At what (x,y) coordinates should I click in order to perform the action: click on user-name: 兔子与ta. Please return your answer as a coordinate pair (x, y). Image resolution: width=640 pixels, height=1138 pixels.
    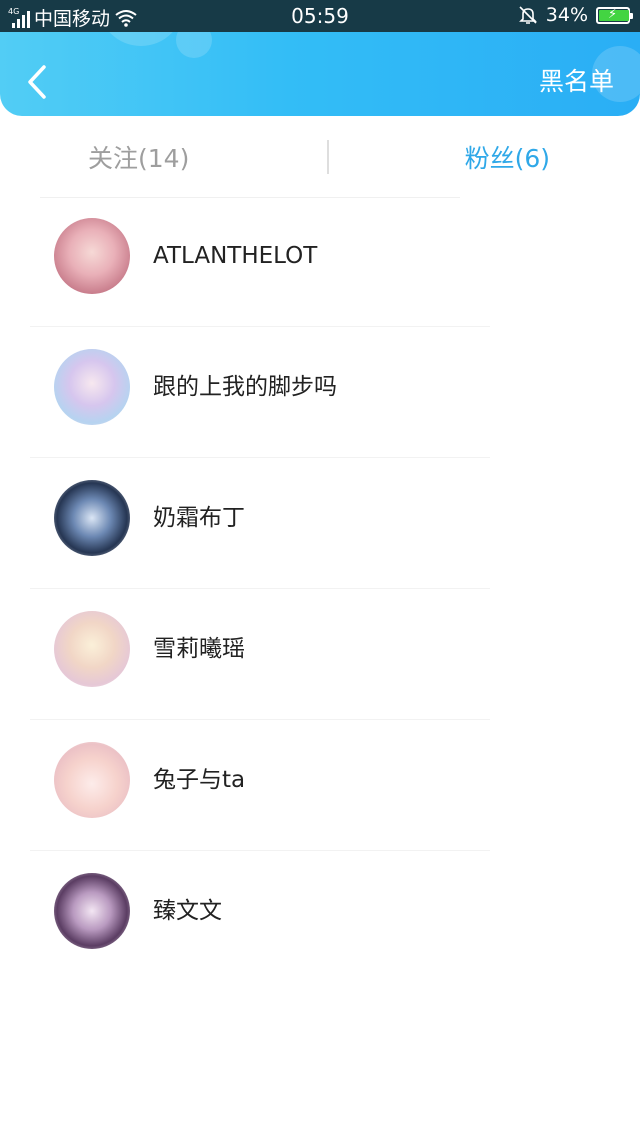
    Looking at the image, I should click on (199, 780).